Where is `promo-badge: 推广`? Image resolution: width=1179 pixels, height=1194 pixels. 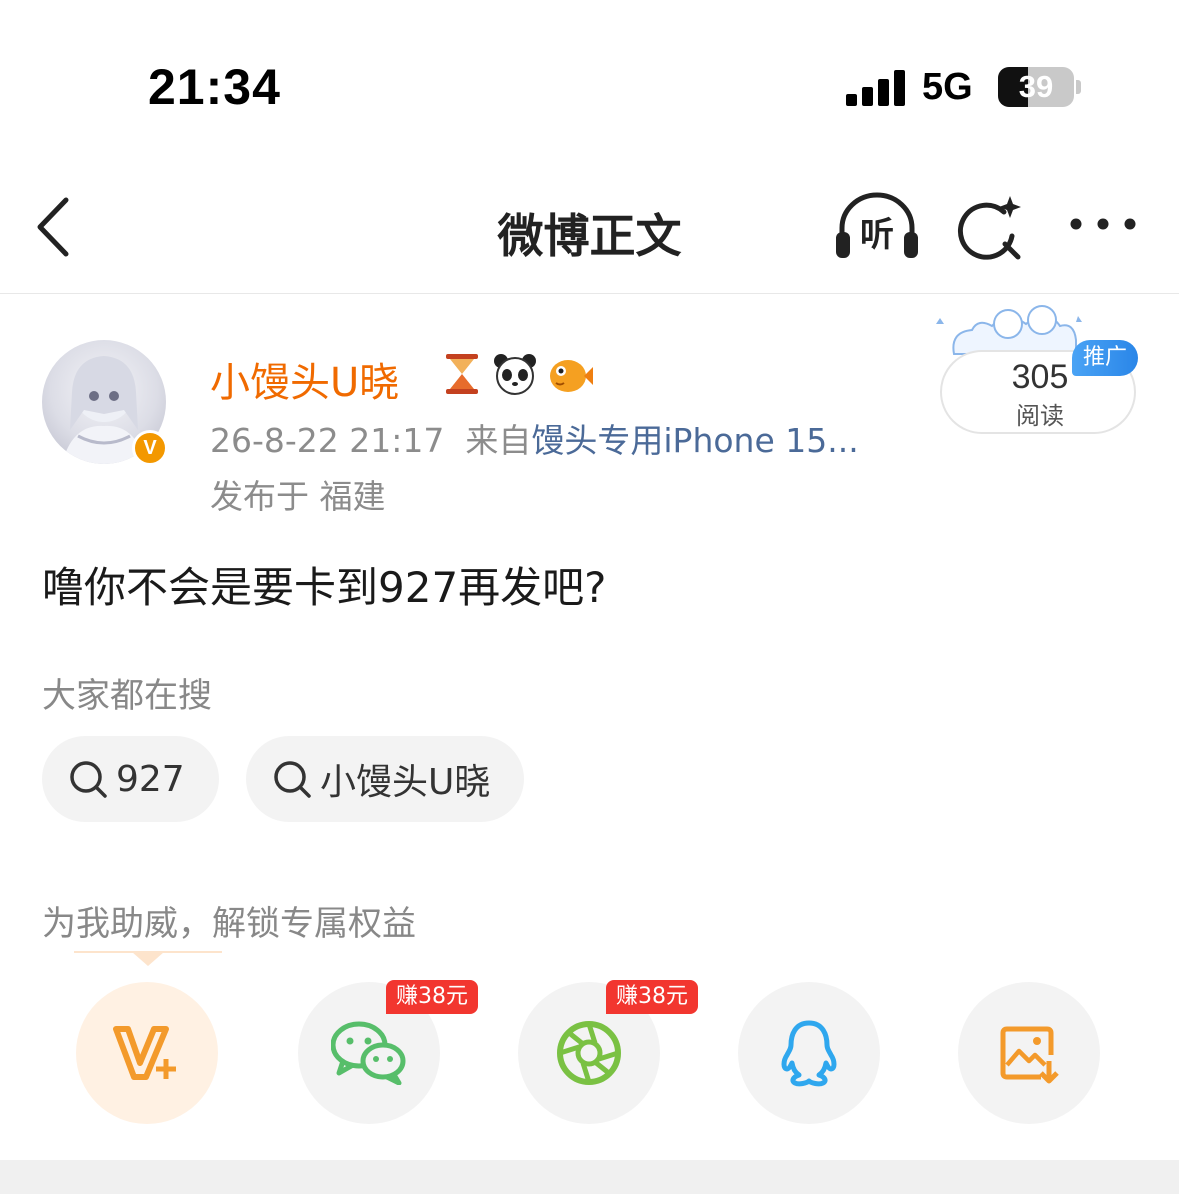
promo-badge: 推广 is located at coordinates (1105, 358).